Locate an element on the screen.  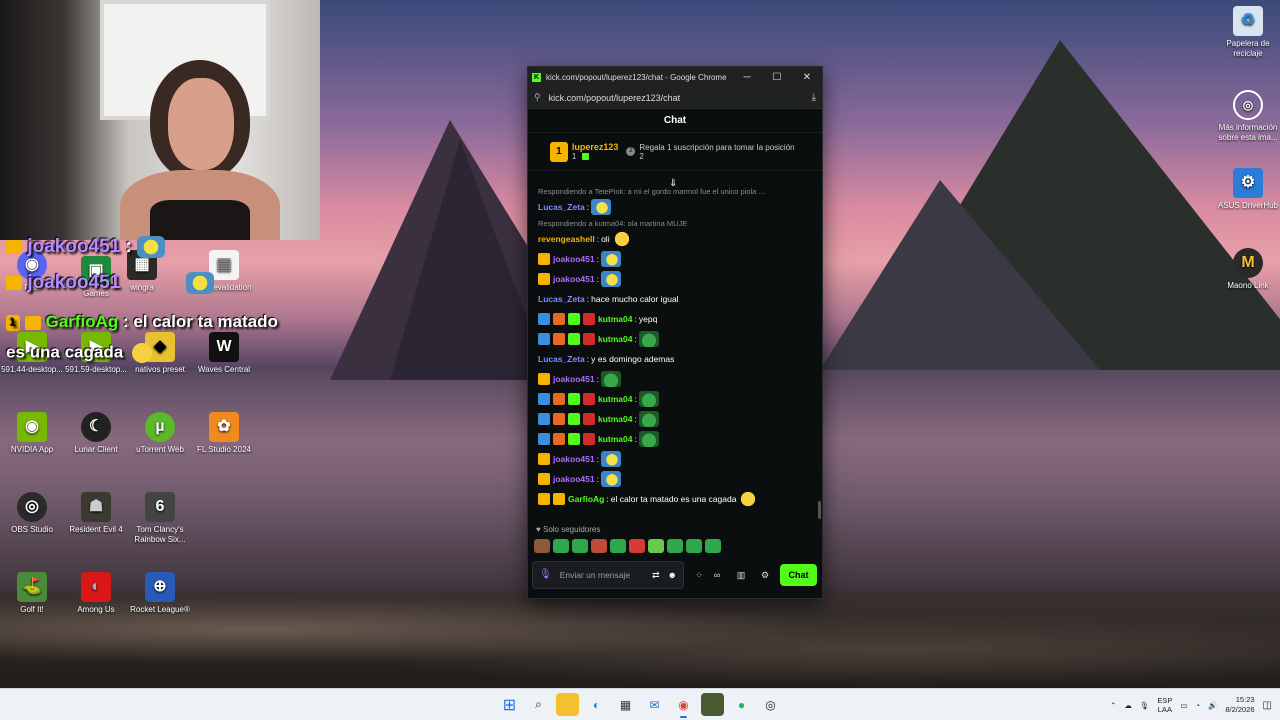
chat-message: Lucas_Zeta: is located at coordinates (675, 207).